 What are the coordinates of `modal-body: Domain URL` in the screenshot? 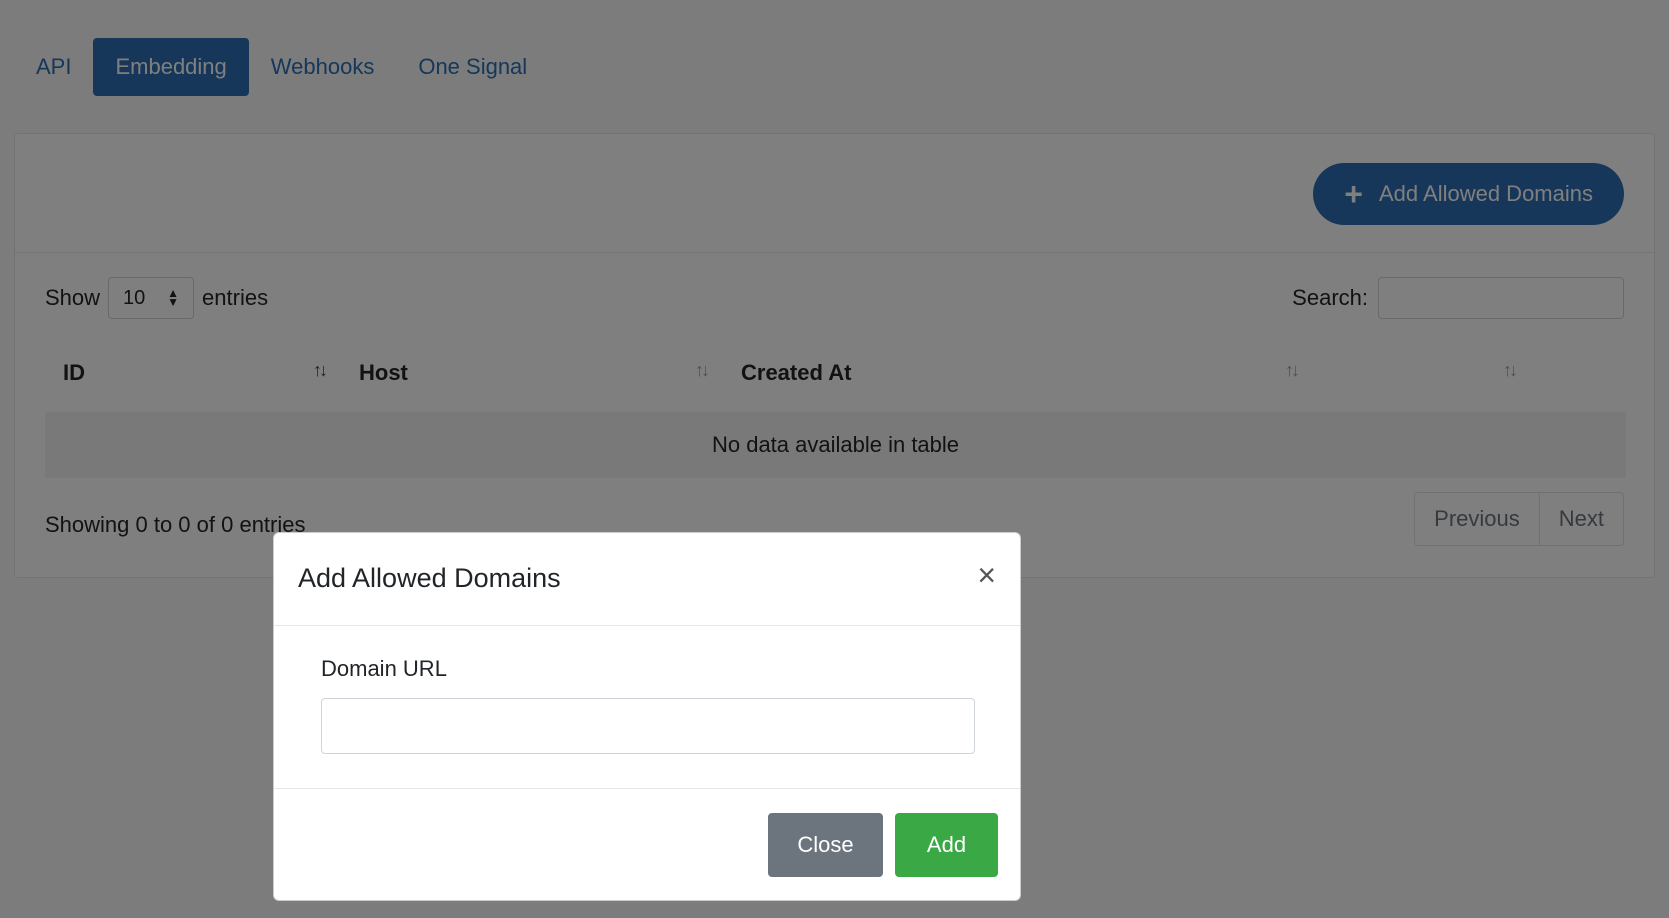 It's located at (647, 707).